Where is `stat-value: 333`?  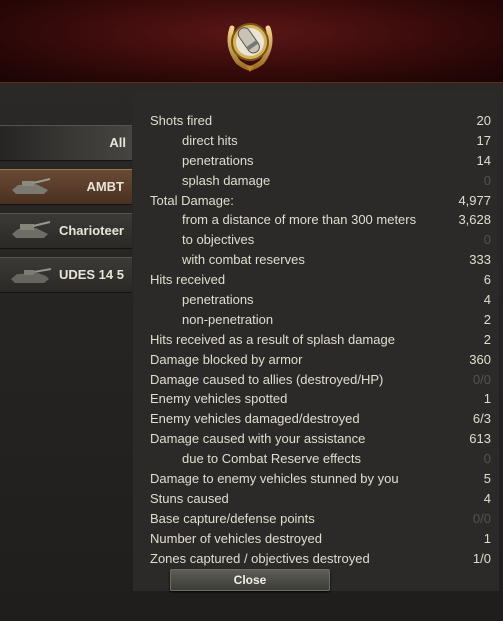
stat-value: 333 is located at coordinates (480, 260).